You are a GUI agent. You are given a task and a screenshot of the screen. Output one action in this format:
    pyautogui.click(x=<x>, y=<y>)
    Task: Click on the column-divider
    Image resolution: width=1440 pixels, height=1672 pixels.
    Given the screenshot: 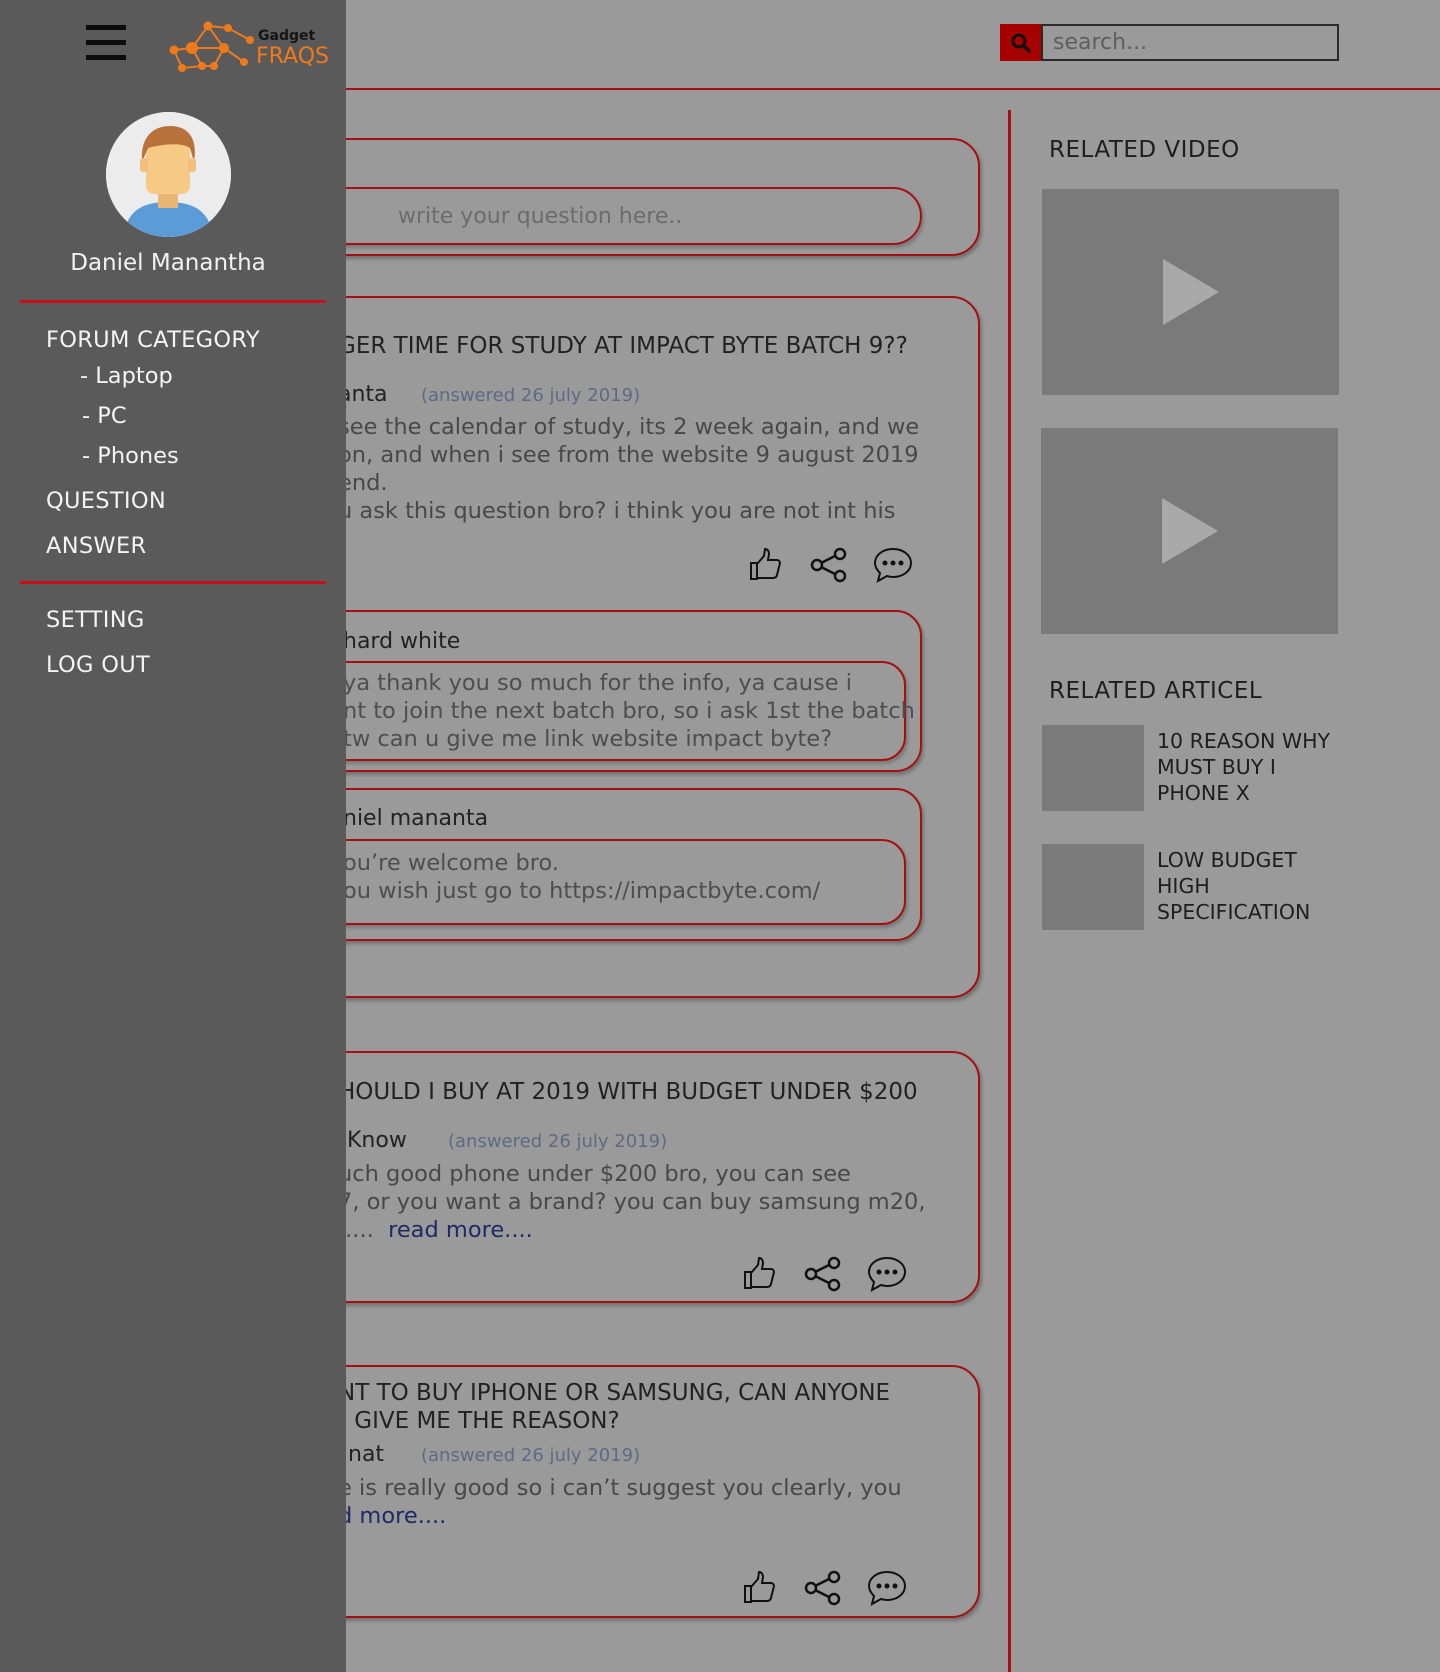 What is the action you would take?
    pyautogui.click(x=1009, y=891)
    